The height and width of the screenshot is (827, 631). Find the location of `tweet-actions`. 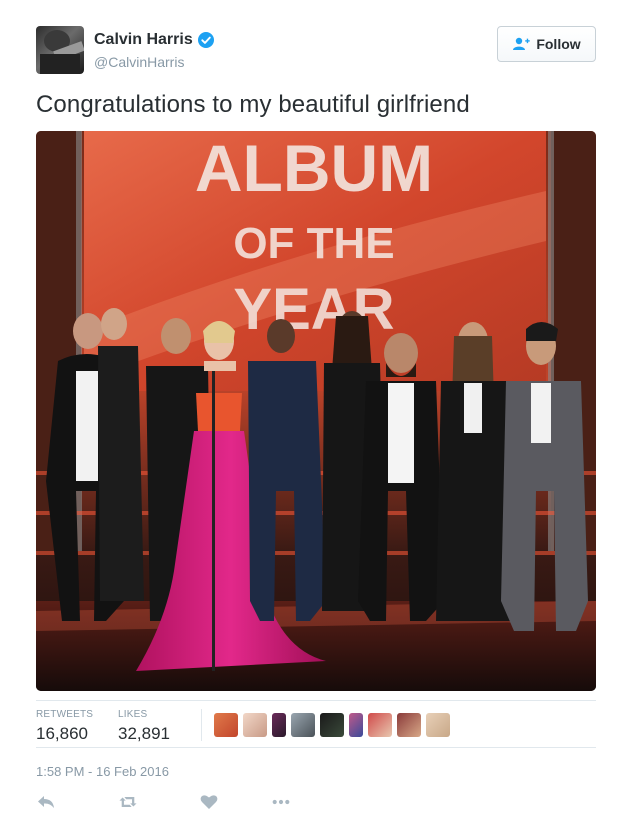

tweet-actions is located at coordinates (163, 802).